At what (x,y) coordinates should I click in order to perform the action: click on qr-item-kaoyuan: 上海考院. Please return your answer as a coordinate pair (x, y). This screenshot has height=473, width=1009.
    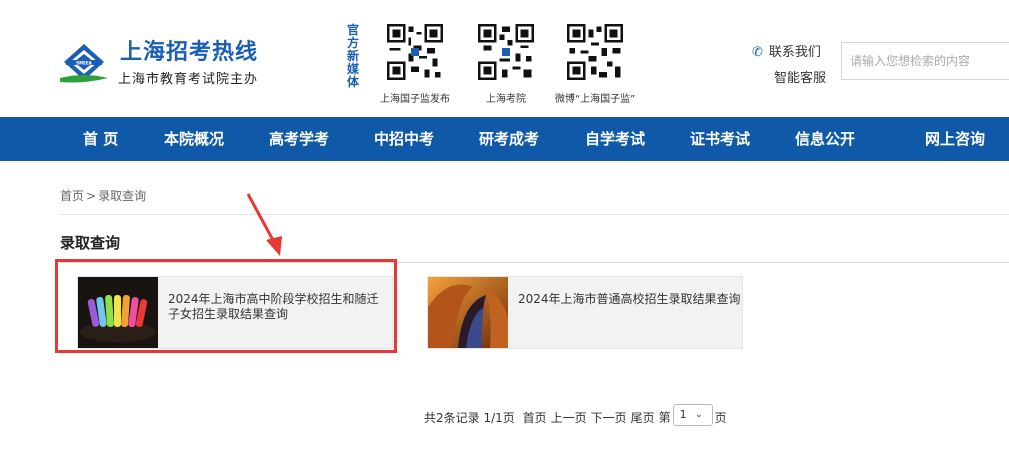
    Looking at the image, I should click on (506, 64).